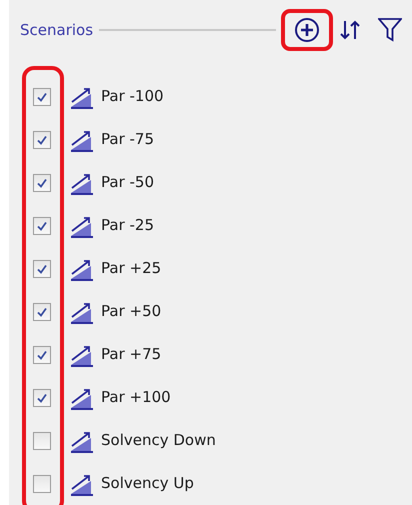 Image resolution: width=412 pixels, height=505 pixels. I want to click on add-button, so click(307, 30).